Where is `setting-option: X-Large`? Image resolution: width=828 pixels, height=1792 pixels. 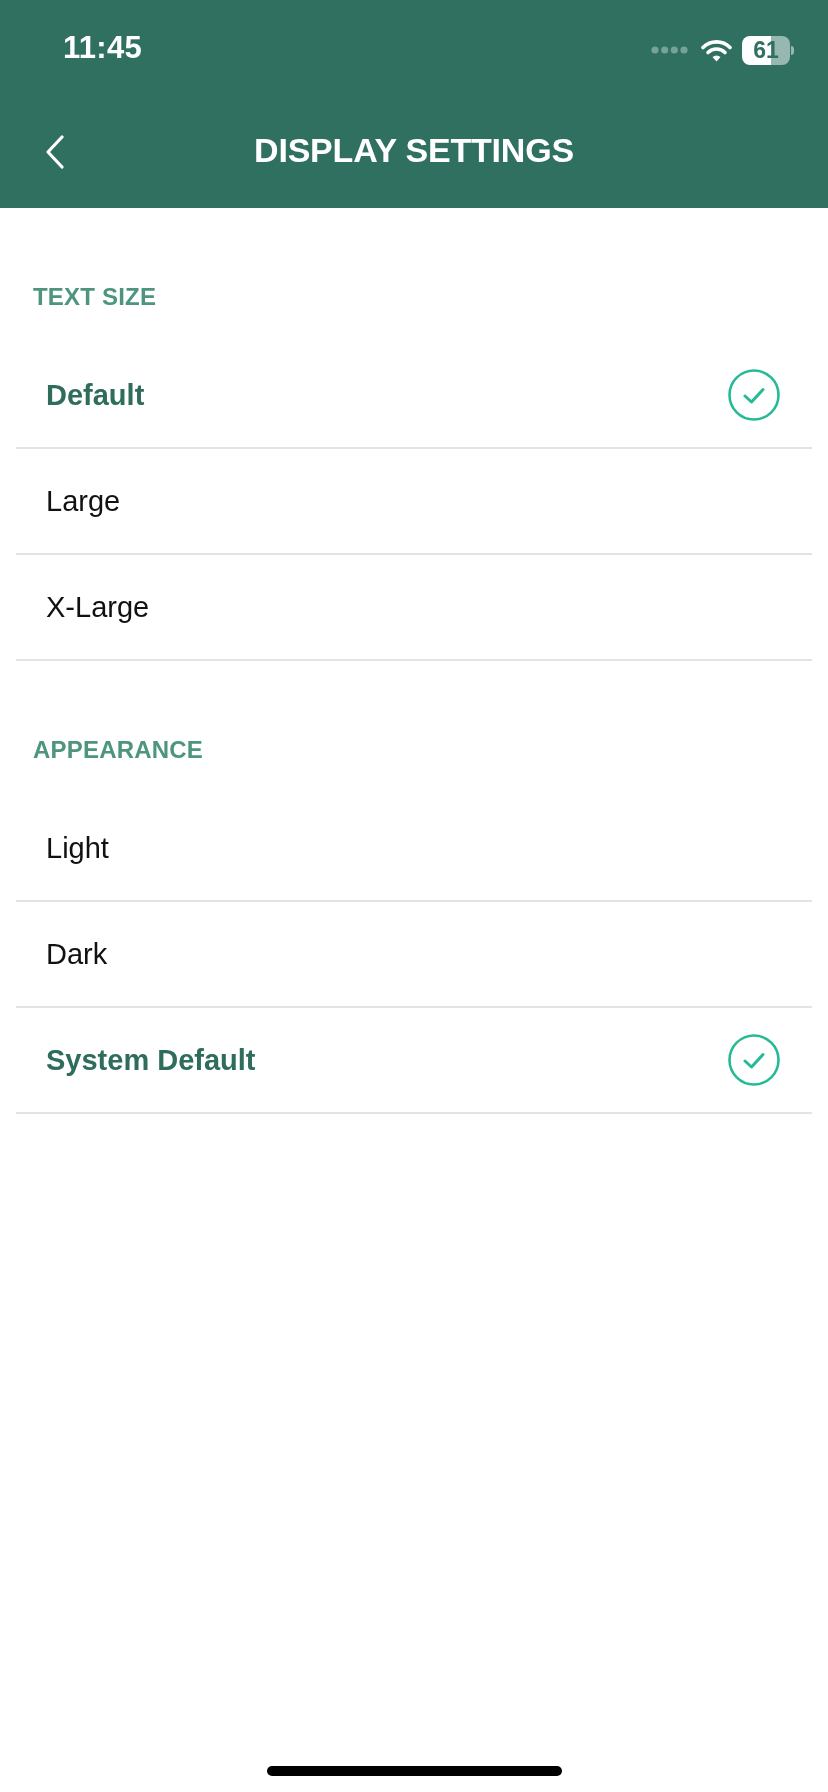 setting-option: X-Large is located at coordinates (414, 608).